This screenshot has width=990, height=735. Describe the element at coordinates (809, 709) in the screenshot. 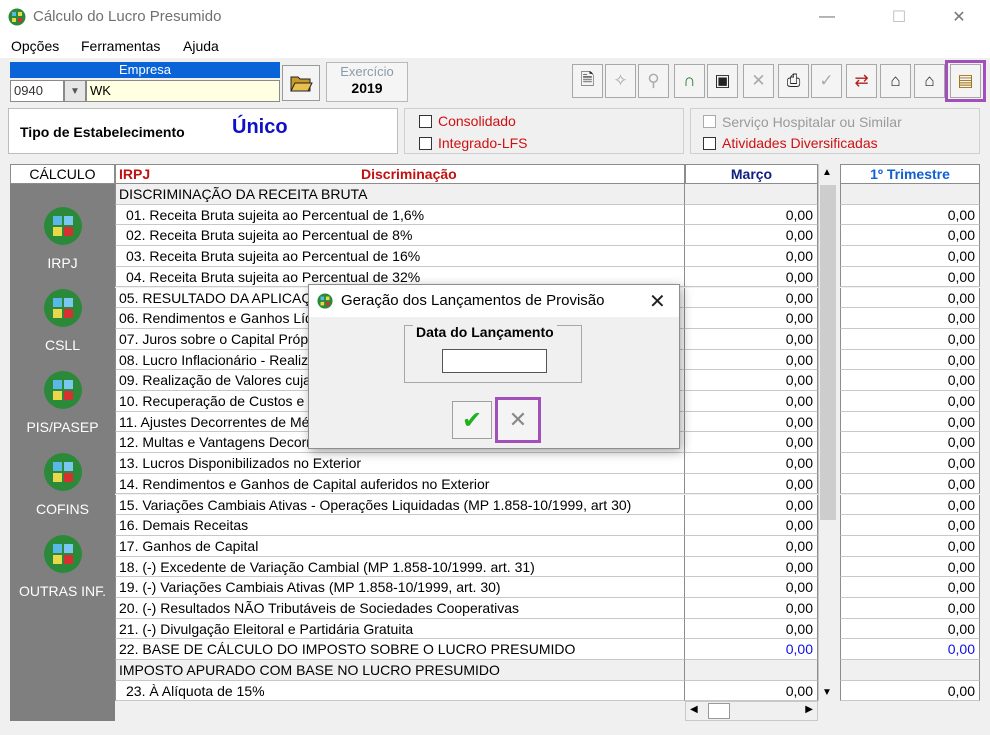

I see `scroll-right-icon: ▶` at that location.